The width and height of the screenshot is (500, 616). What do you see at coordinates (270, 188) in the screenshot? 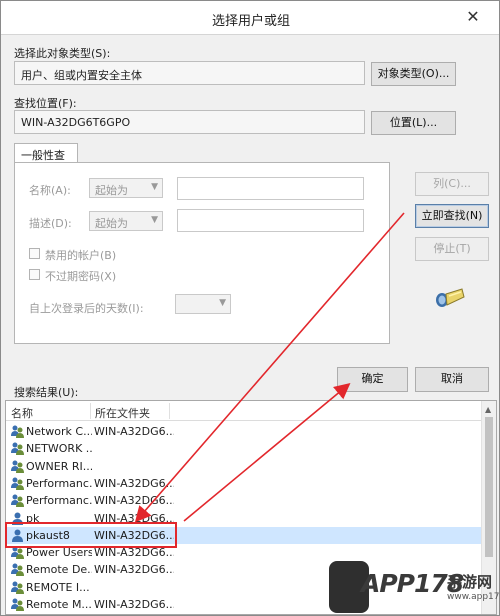
I see `name-input` at bounding box center [270, 188].